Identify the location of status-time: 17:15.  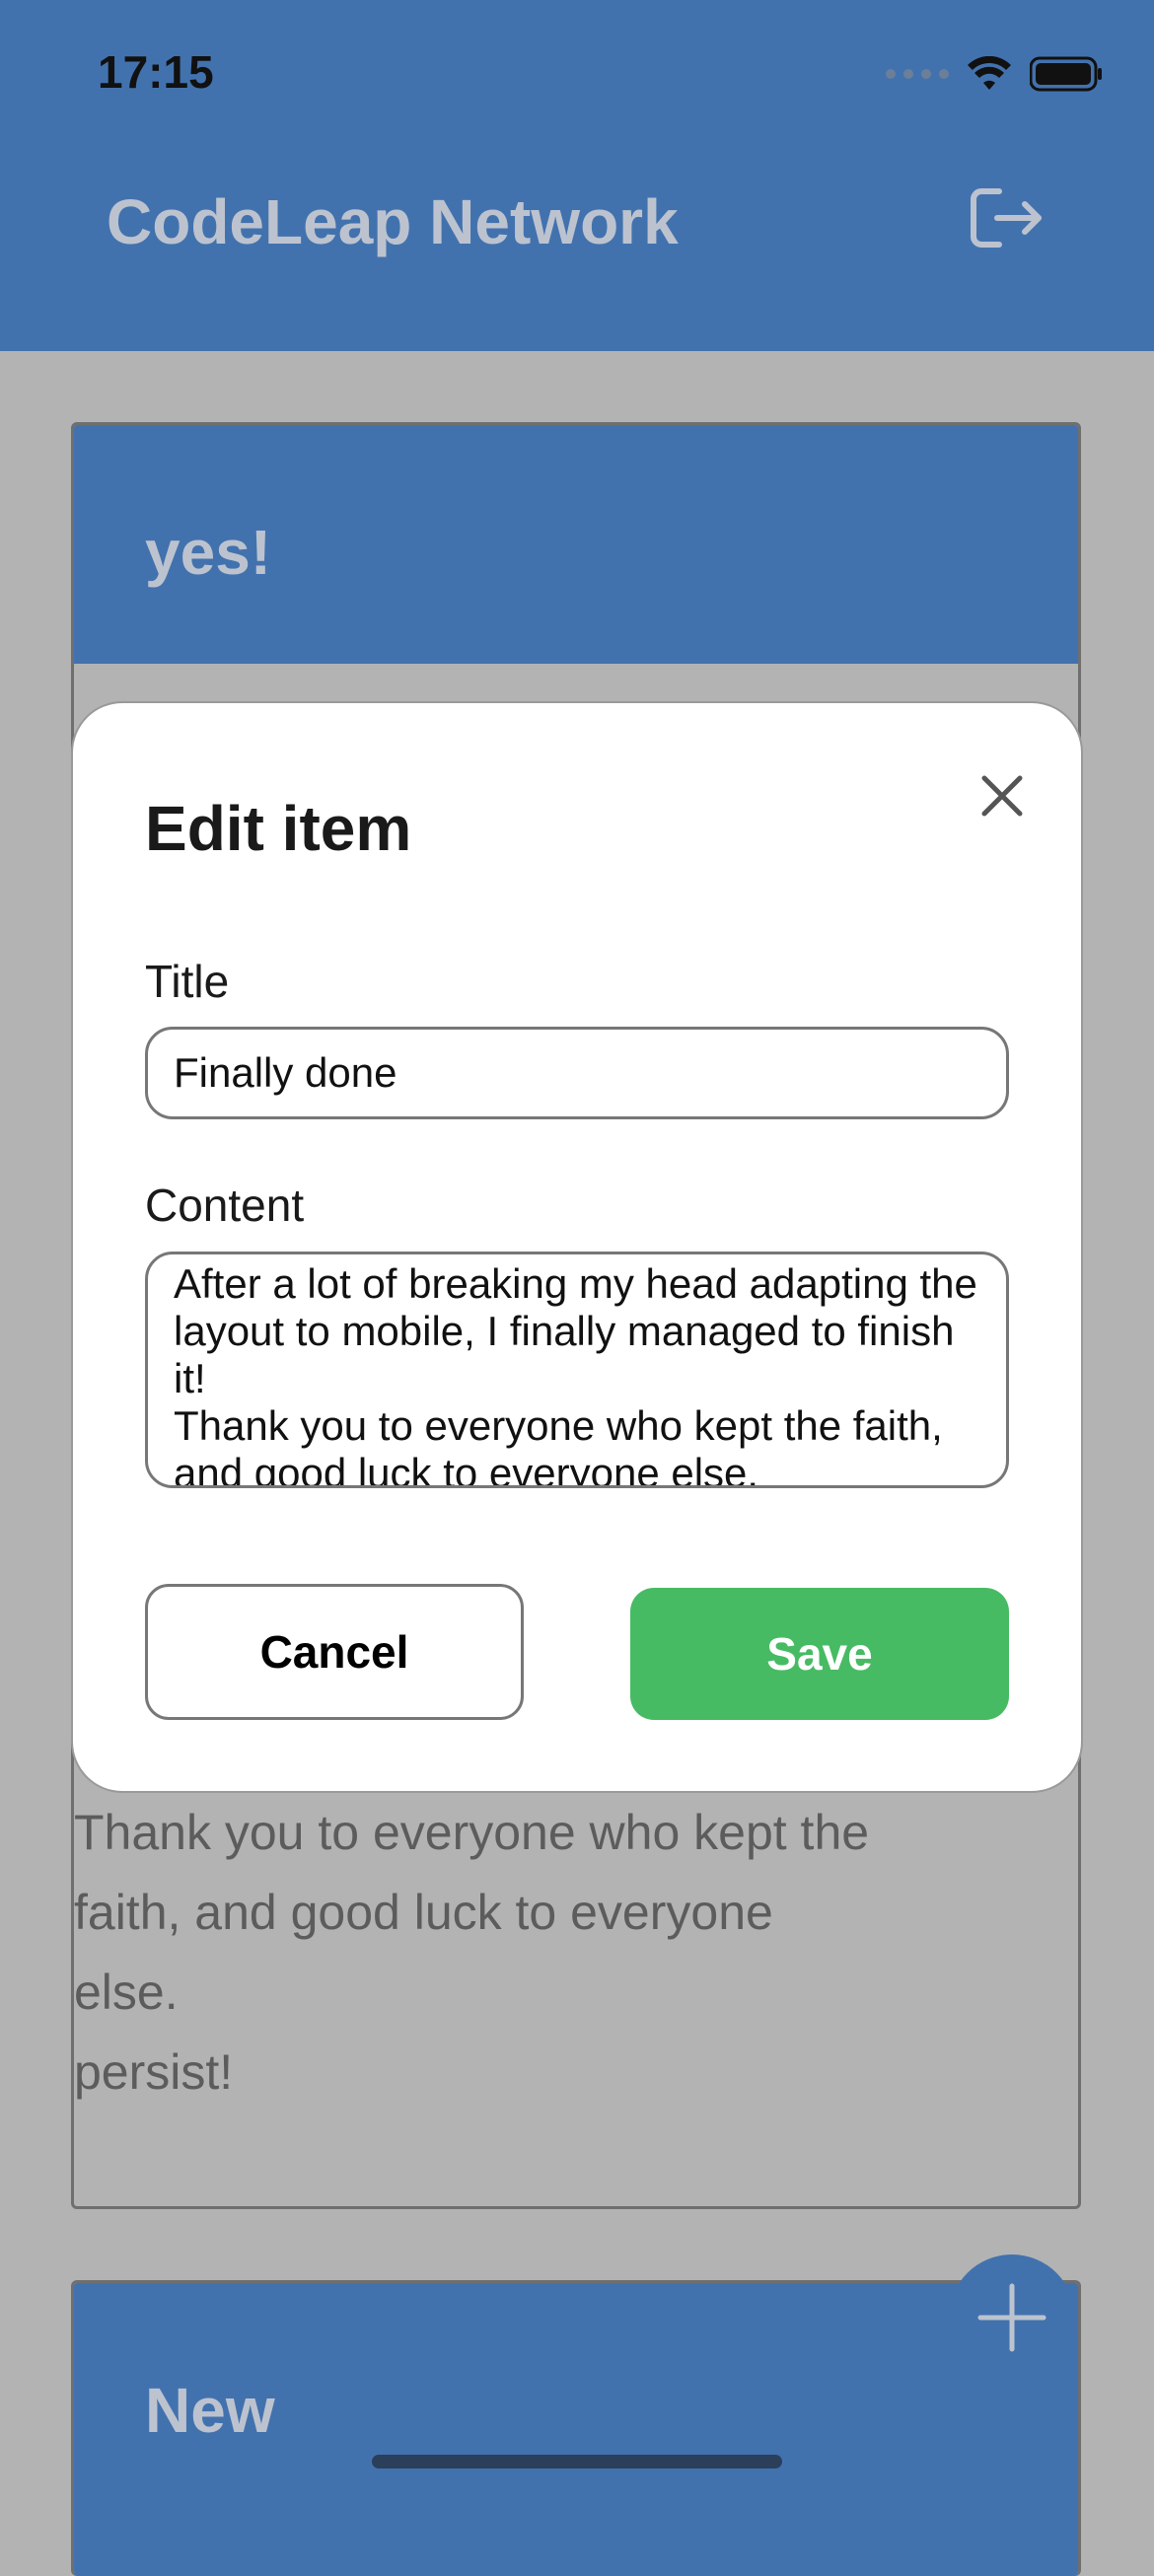
(156, 72).